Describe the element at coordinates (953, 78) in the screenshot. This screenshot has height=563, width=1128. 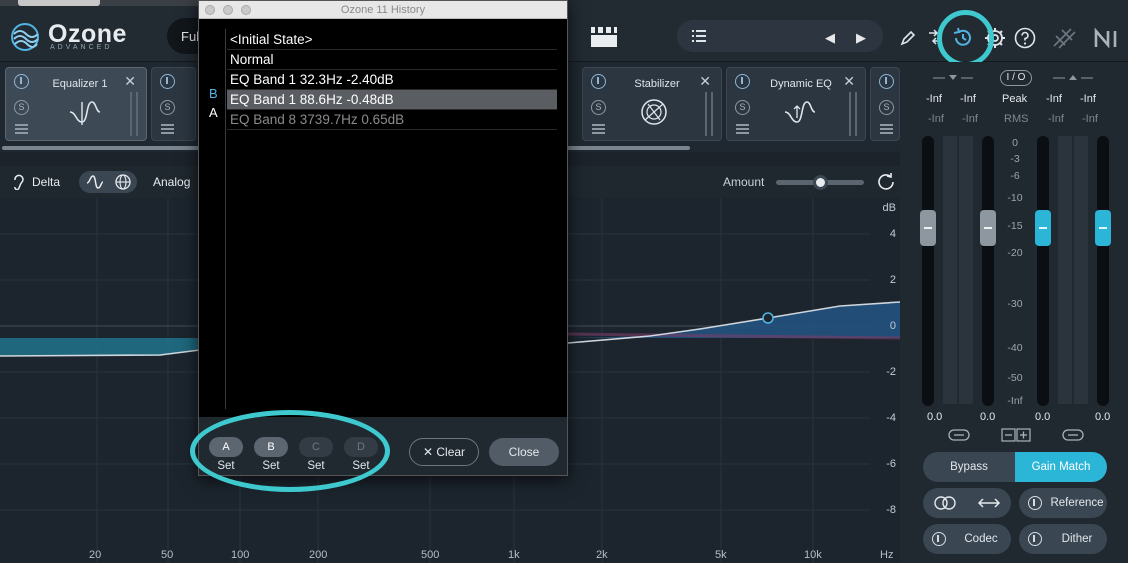
I see `input-collapse-icon` at that location.